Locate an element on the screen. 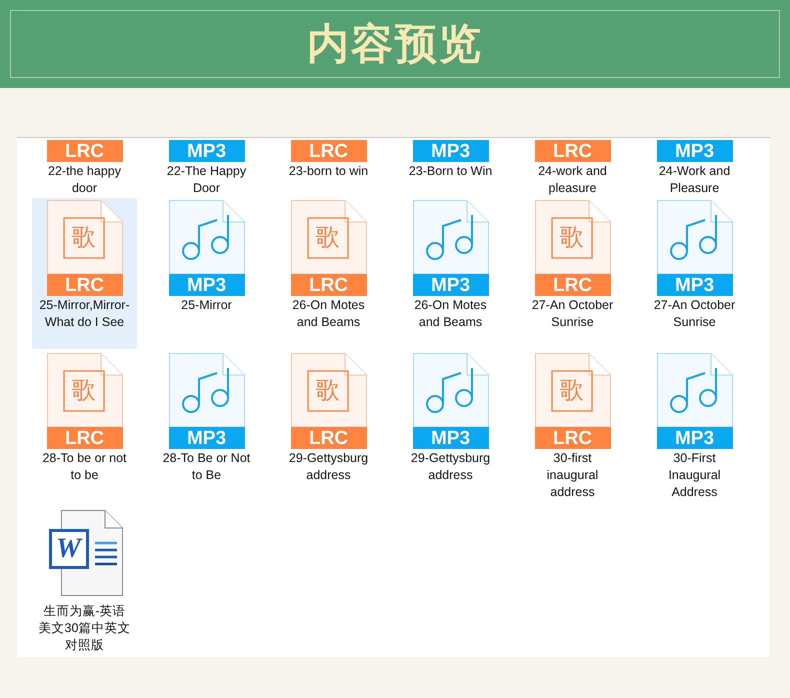  file-item: MP3 26-On Motes and Beams is located at coordinates (450, 273).